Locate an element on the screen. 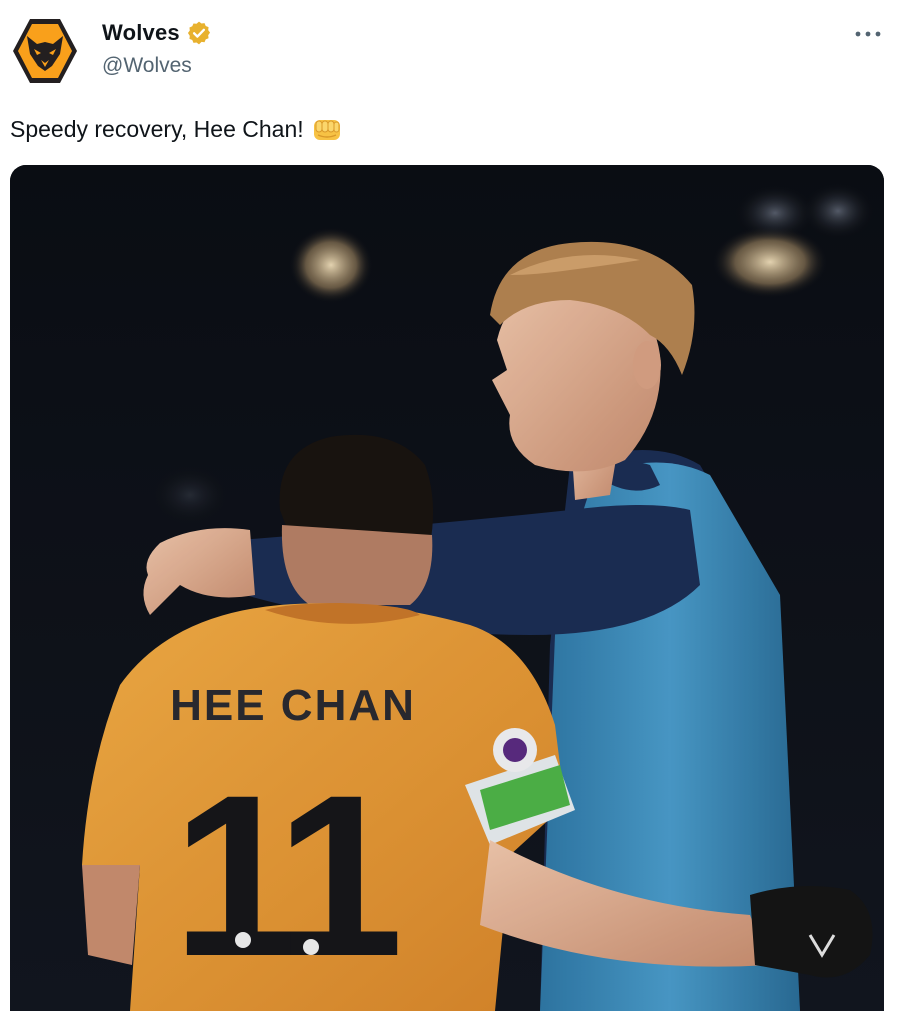 The height and width of the screenshot is (1011, 900). author-name-row: Wolves is located at coordinates (157, 33).